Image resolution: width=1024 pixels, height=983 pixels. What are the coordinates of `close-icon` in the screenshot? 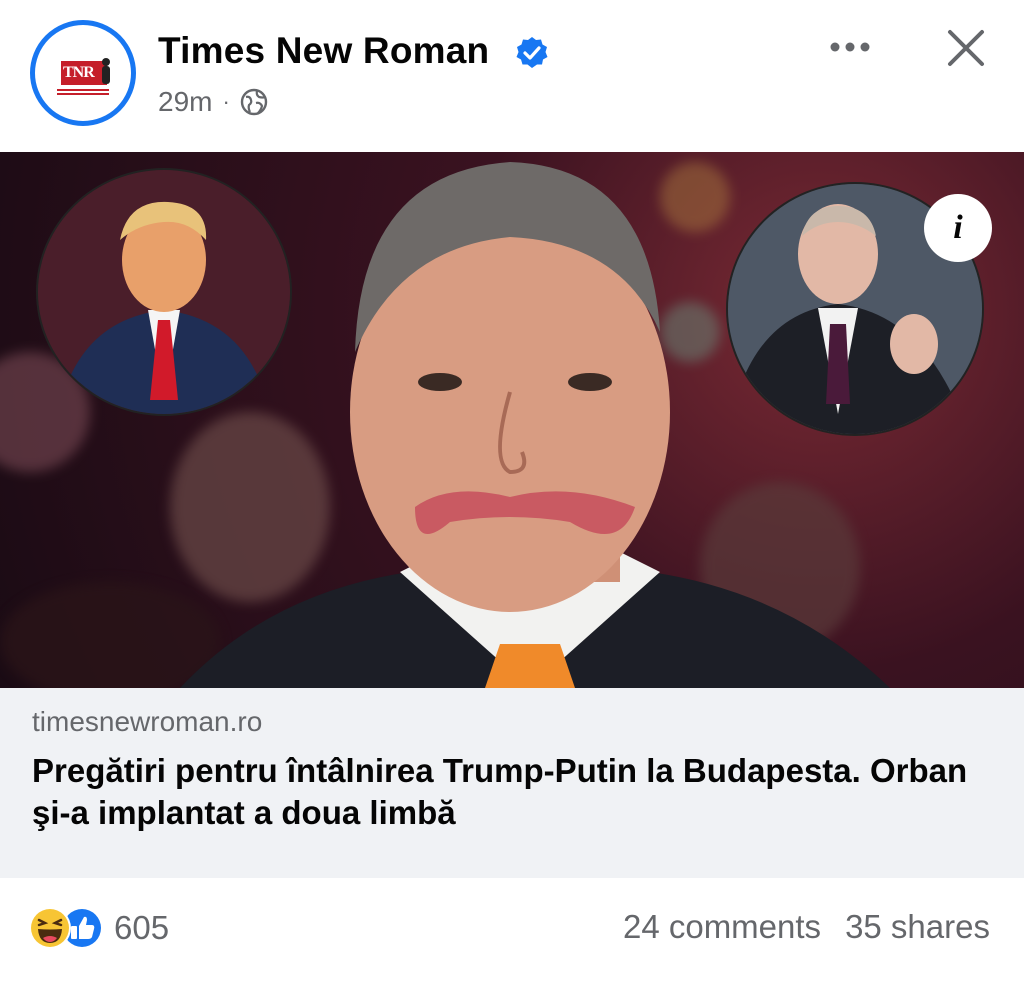 It's located at (966, 48).